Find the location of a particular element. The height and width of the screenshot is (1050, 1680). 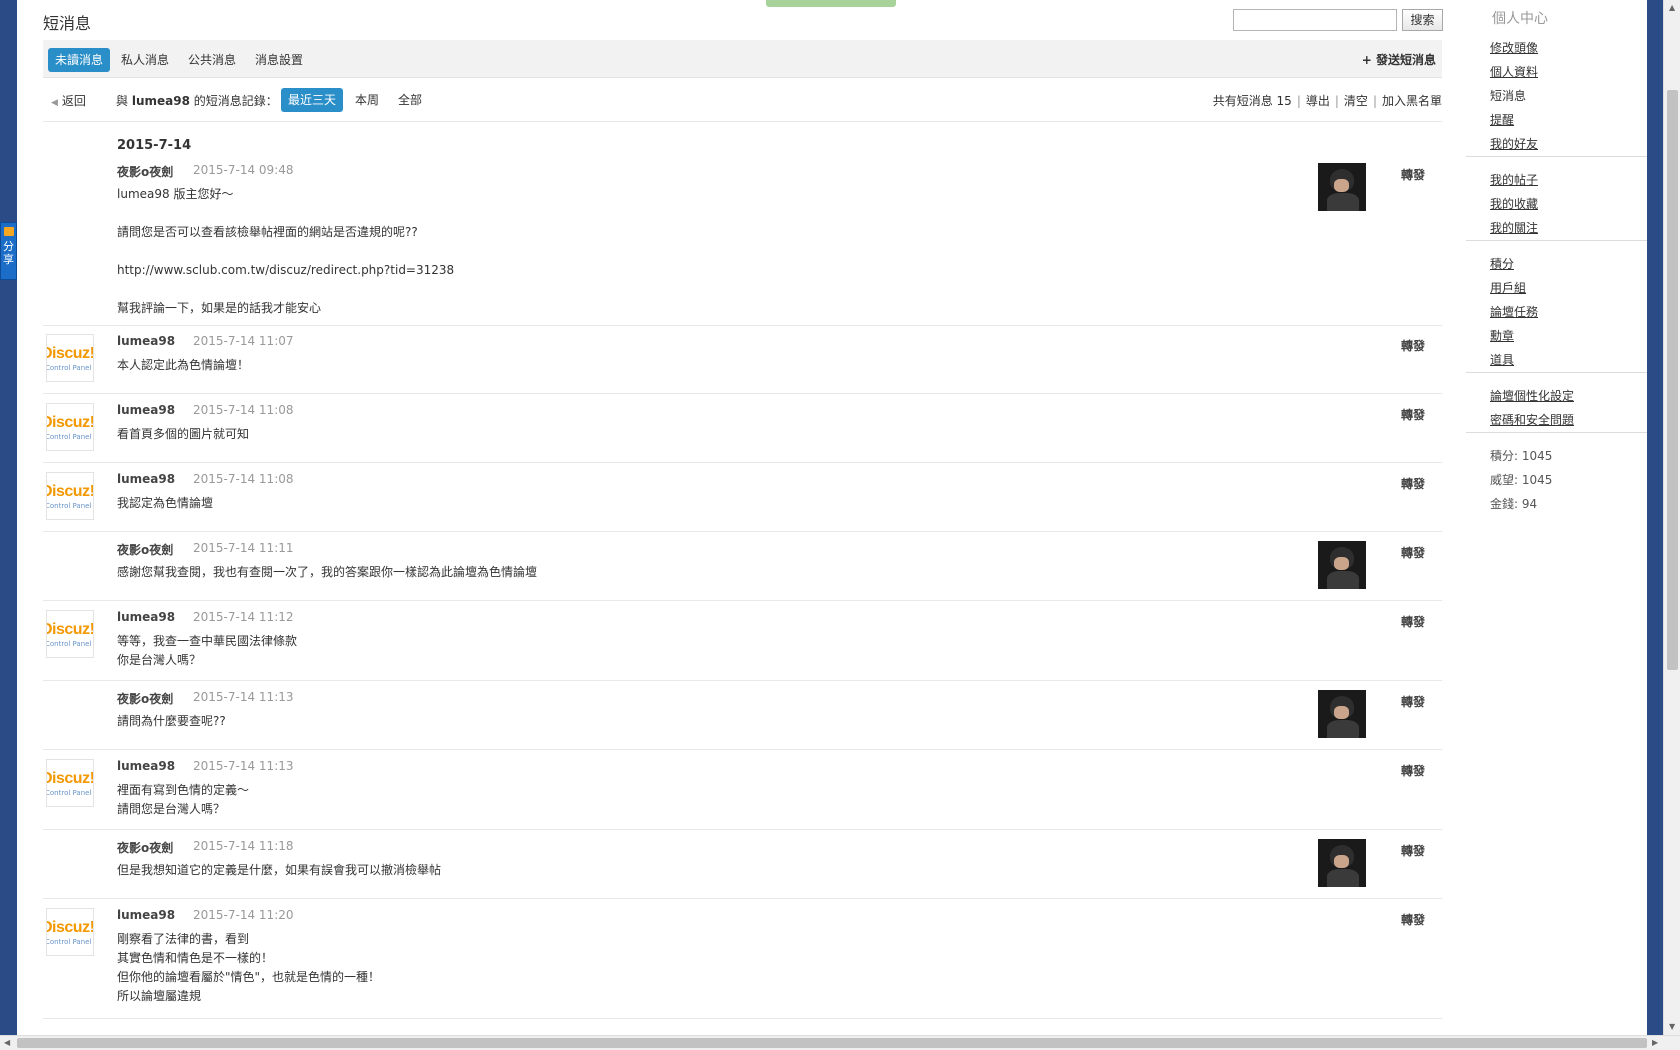

sidebar-item: 道具 is located at coordinates (1502, 359).